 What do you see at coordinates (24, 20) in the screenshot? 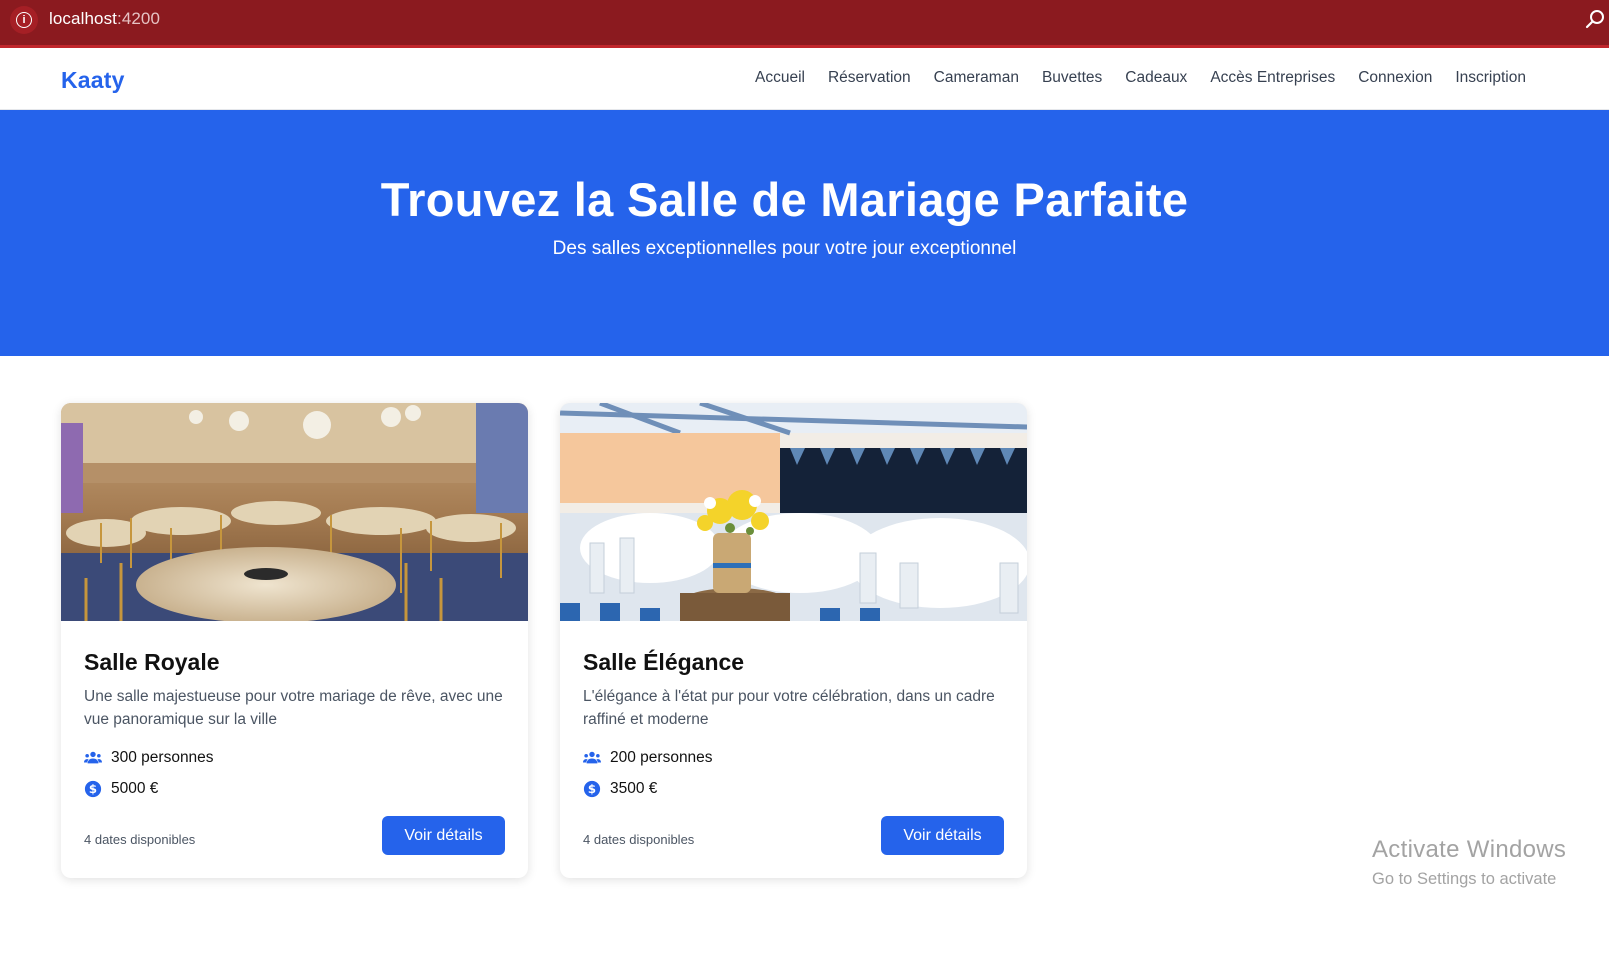
I see `info-circle-icon: i` at bounding box center [24, 20].